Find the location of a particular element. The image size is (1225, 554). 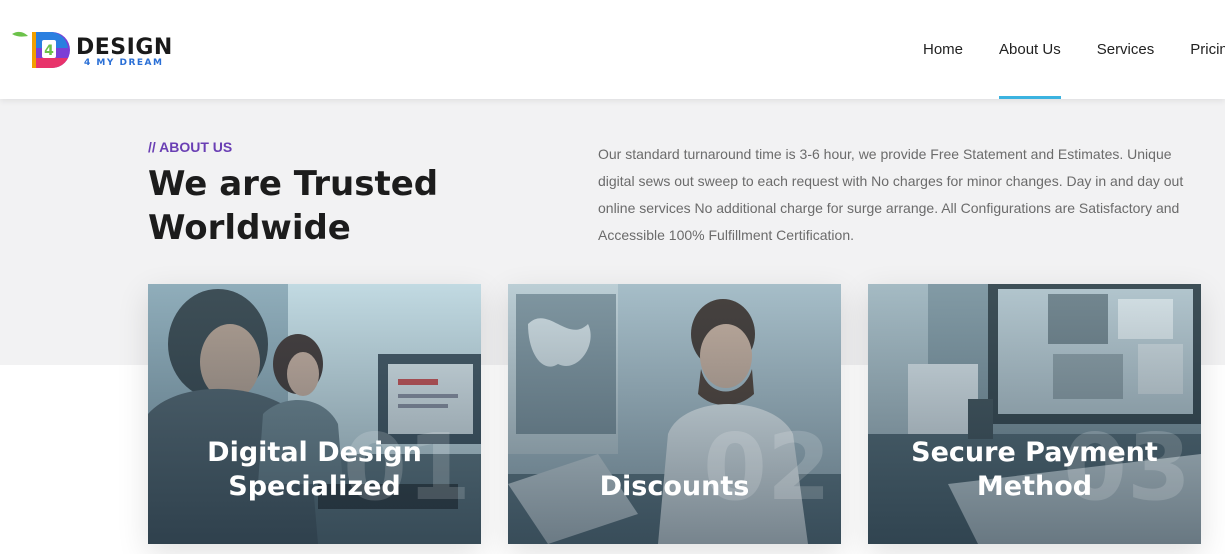

logo-tagline: 4 MY DREAM is located at coordinates (124, 63).